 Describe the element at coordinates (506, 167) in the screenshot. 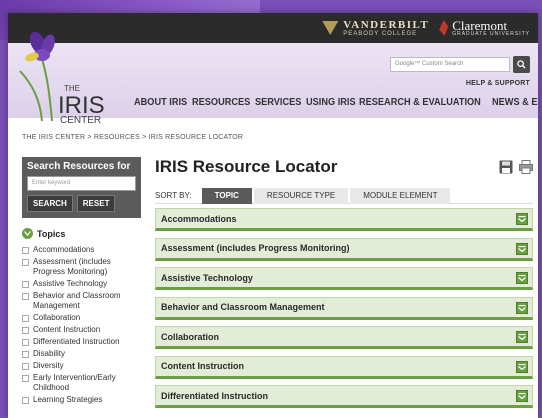

I see `floppy-disk-icon` at that location.